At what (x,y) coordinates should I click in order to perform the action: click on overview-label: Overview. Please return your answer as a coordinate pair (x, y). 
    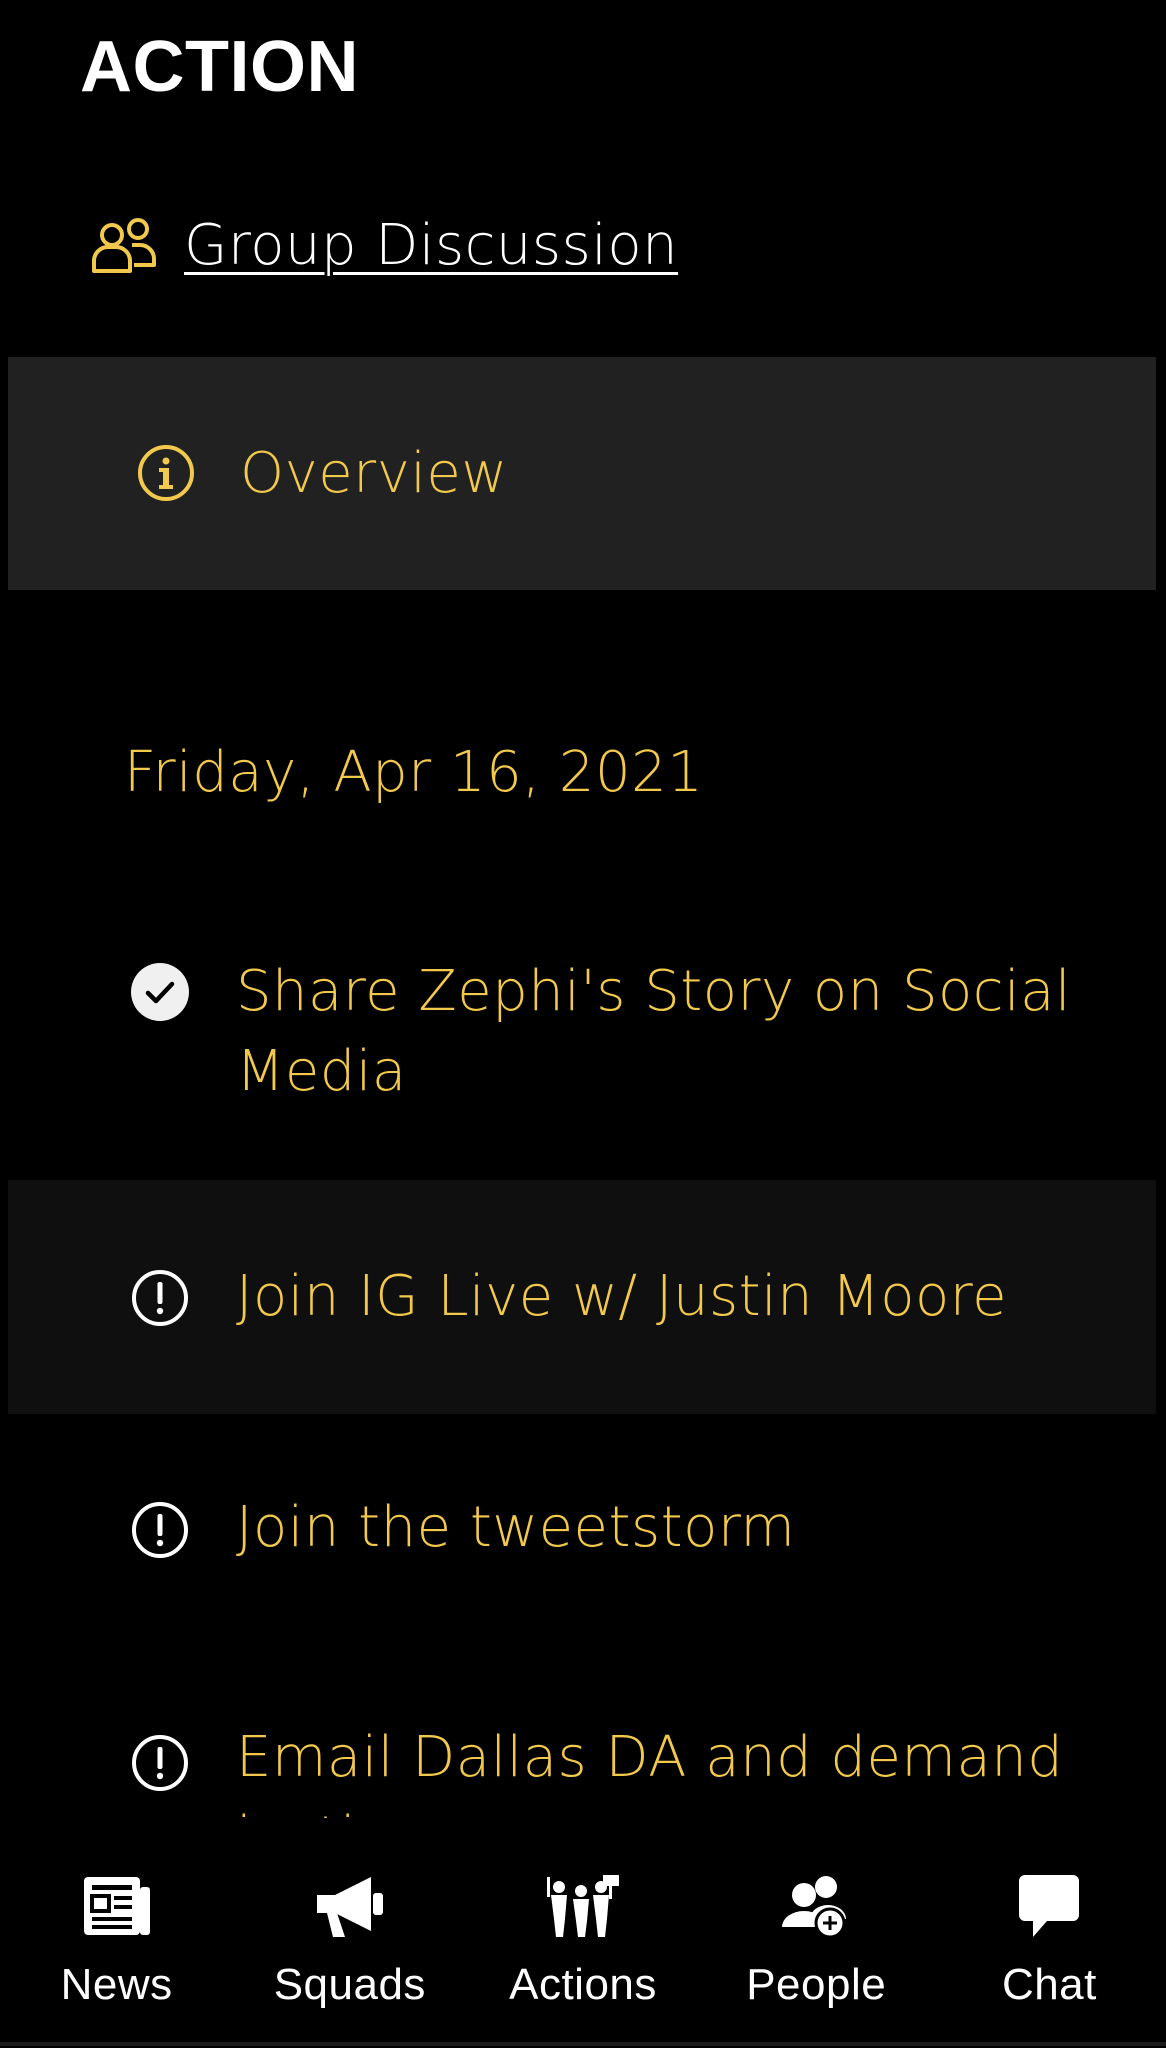
    Looking at the image, I should click on (374, 473).